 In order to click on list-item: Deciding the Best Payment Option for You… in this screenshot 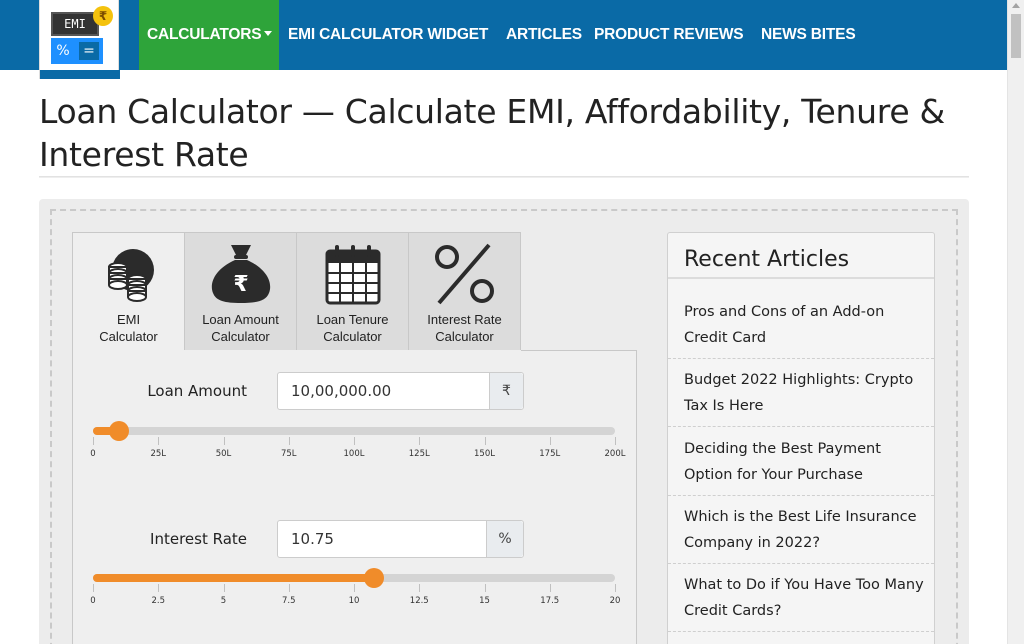, I will do `click(801, 462)`.